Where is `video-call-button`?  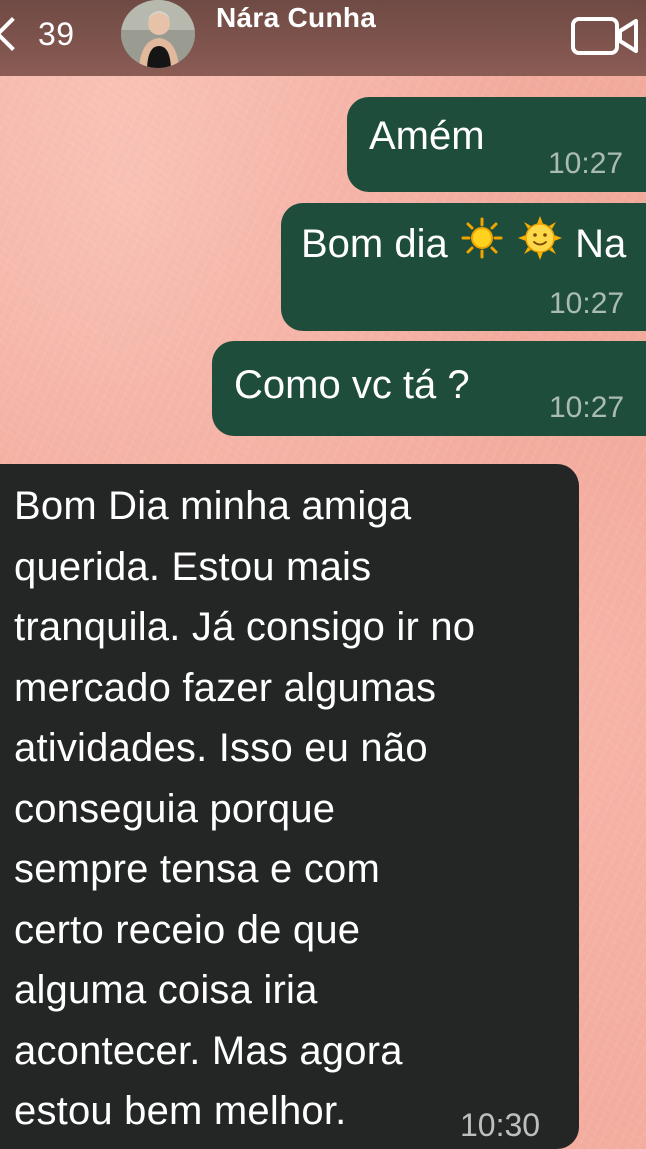
video-call-button is located at coordinates (606, 36).